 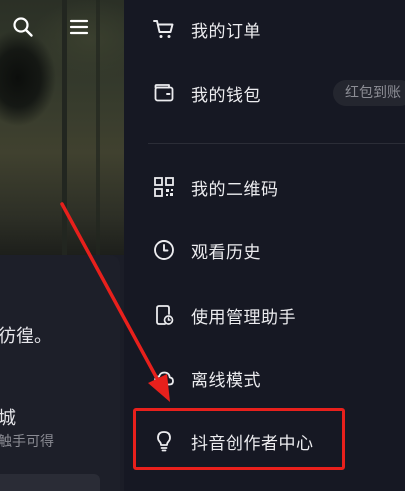 I want to click on menu-item-qrcode: 我的二维码, so click(x=264, y=187).